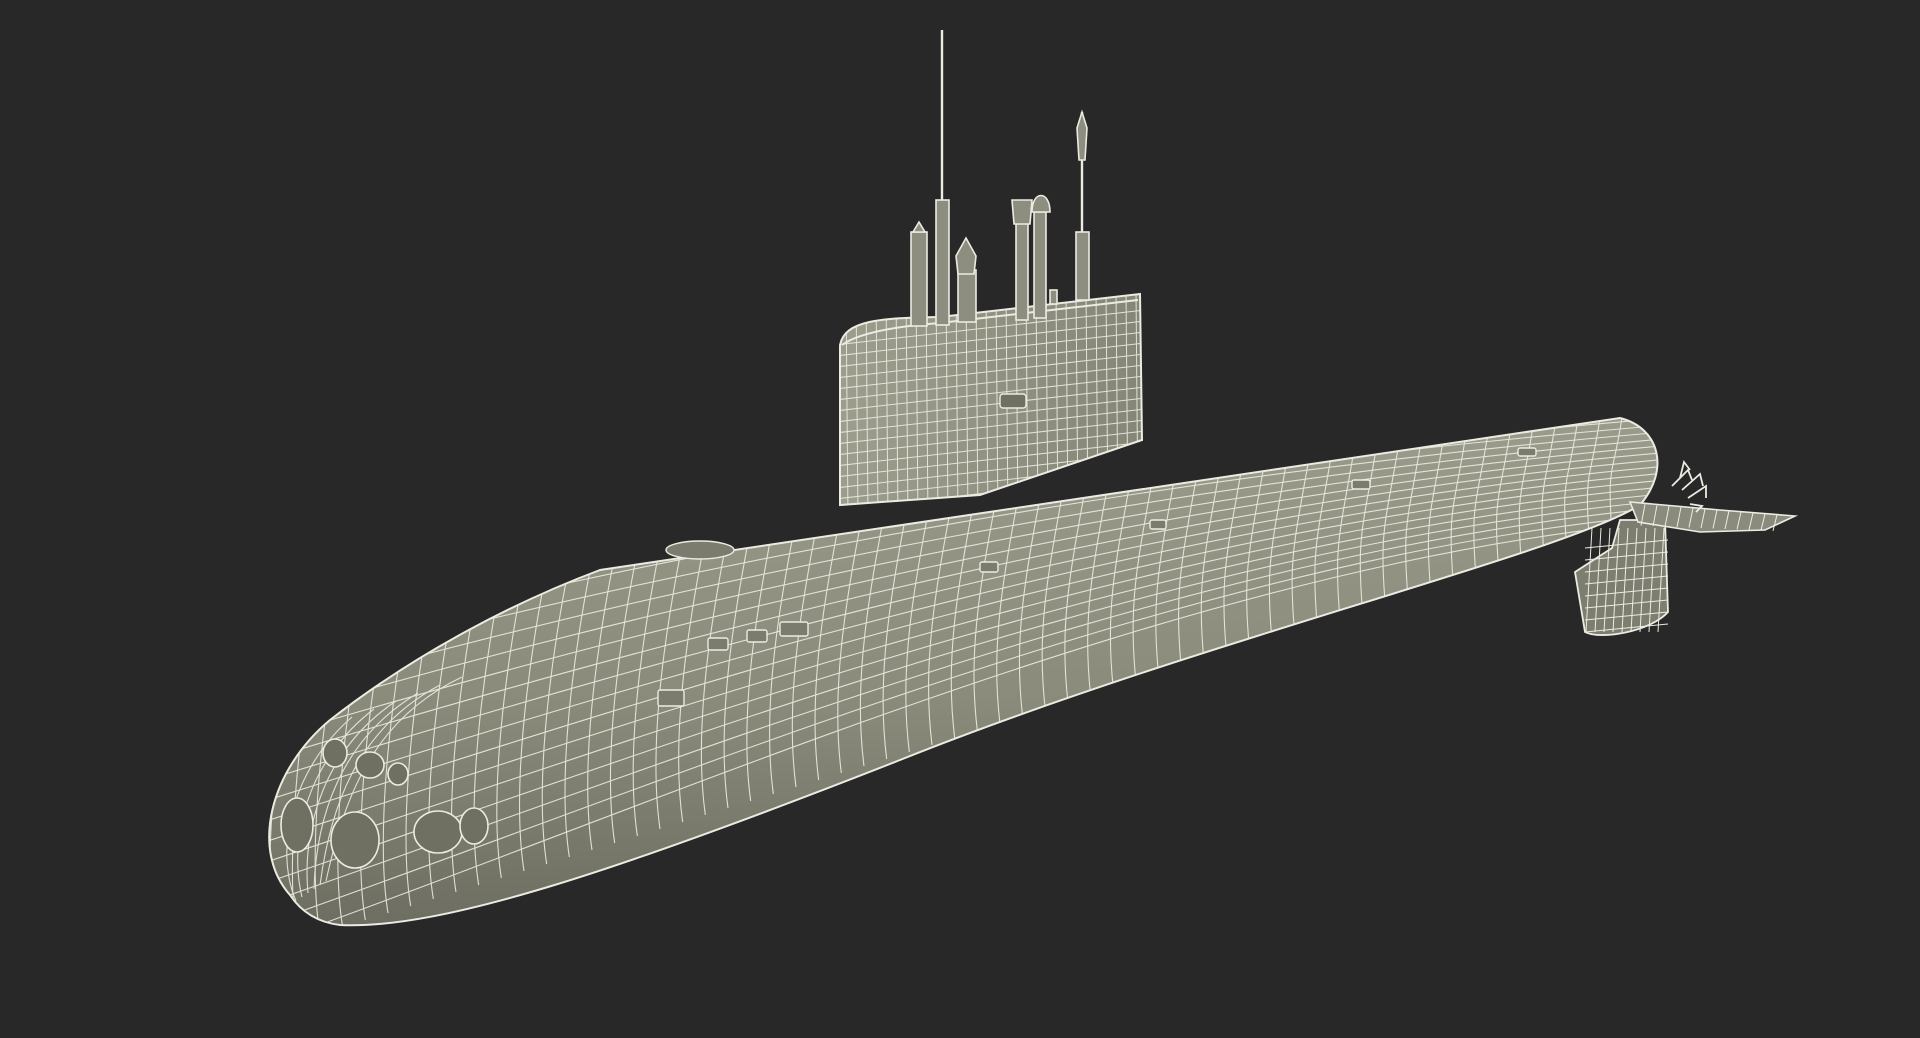 The width and height of the screenshot is (1920, 1038). Describe the element at coordinates (1082, 135) in the screenshot. I see `antenna-tip` at that location.